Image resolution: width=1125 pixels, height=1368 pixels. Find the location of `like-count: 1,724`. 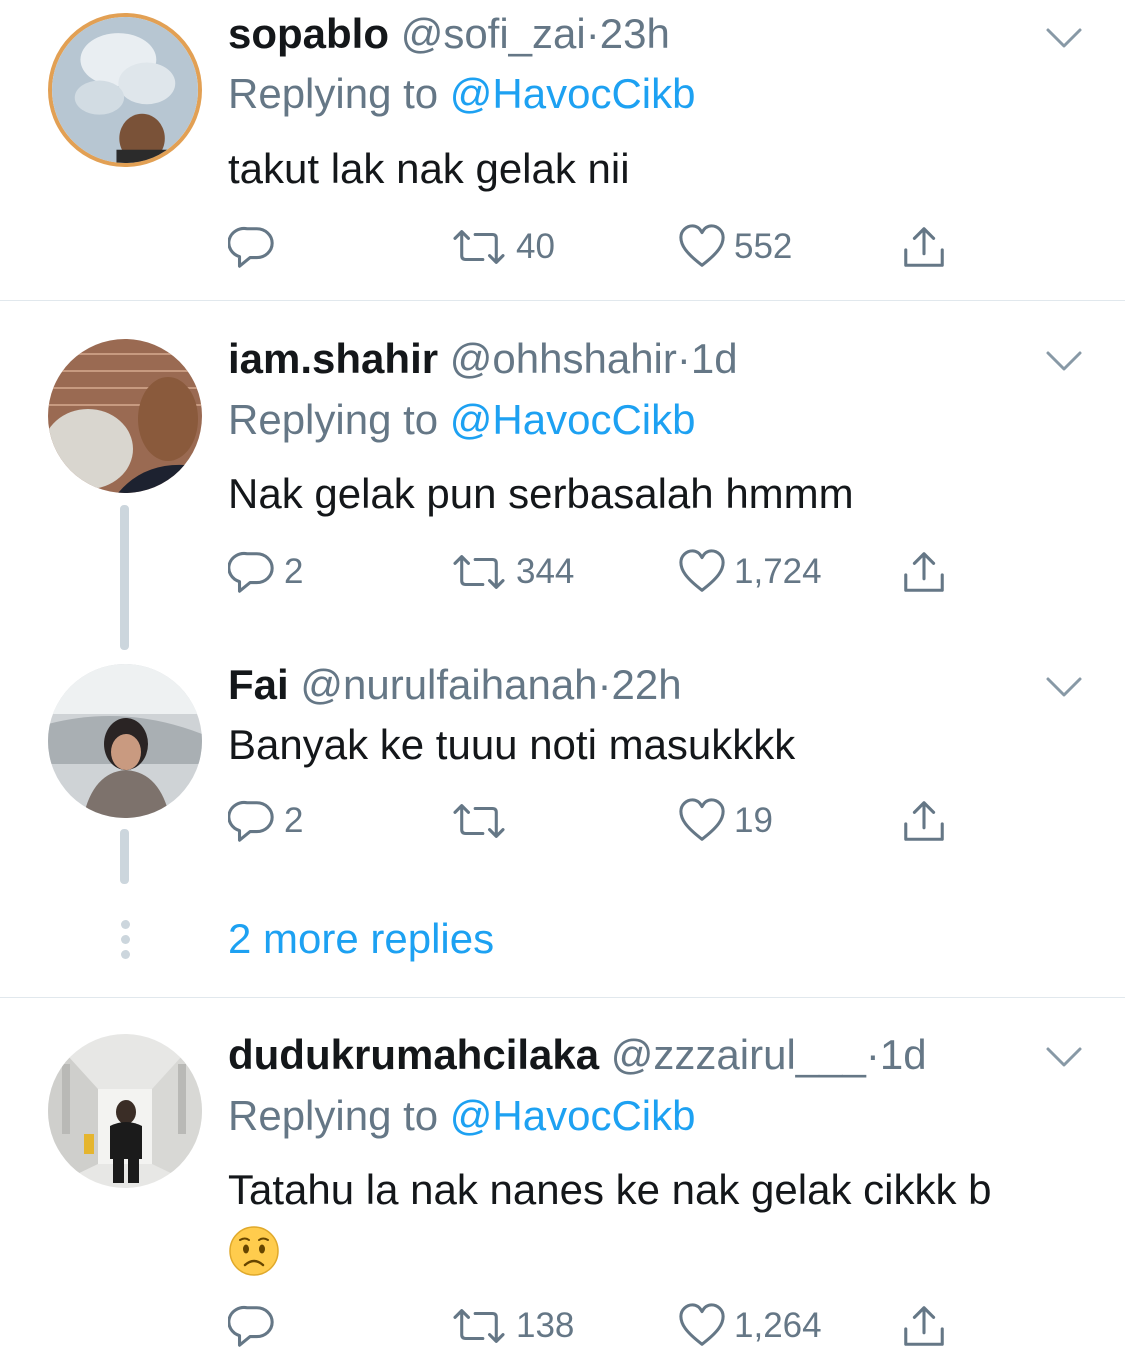

like-count: 1,724 is located at coordinates (778, 571).